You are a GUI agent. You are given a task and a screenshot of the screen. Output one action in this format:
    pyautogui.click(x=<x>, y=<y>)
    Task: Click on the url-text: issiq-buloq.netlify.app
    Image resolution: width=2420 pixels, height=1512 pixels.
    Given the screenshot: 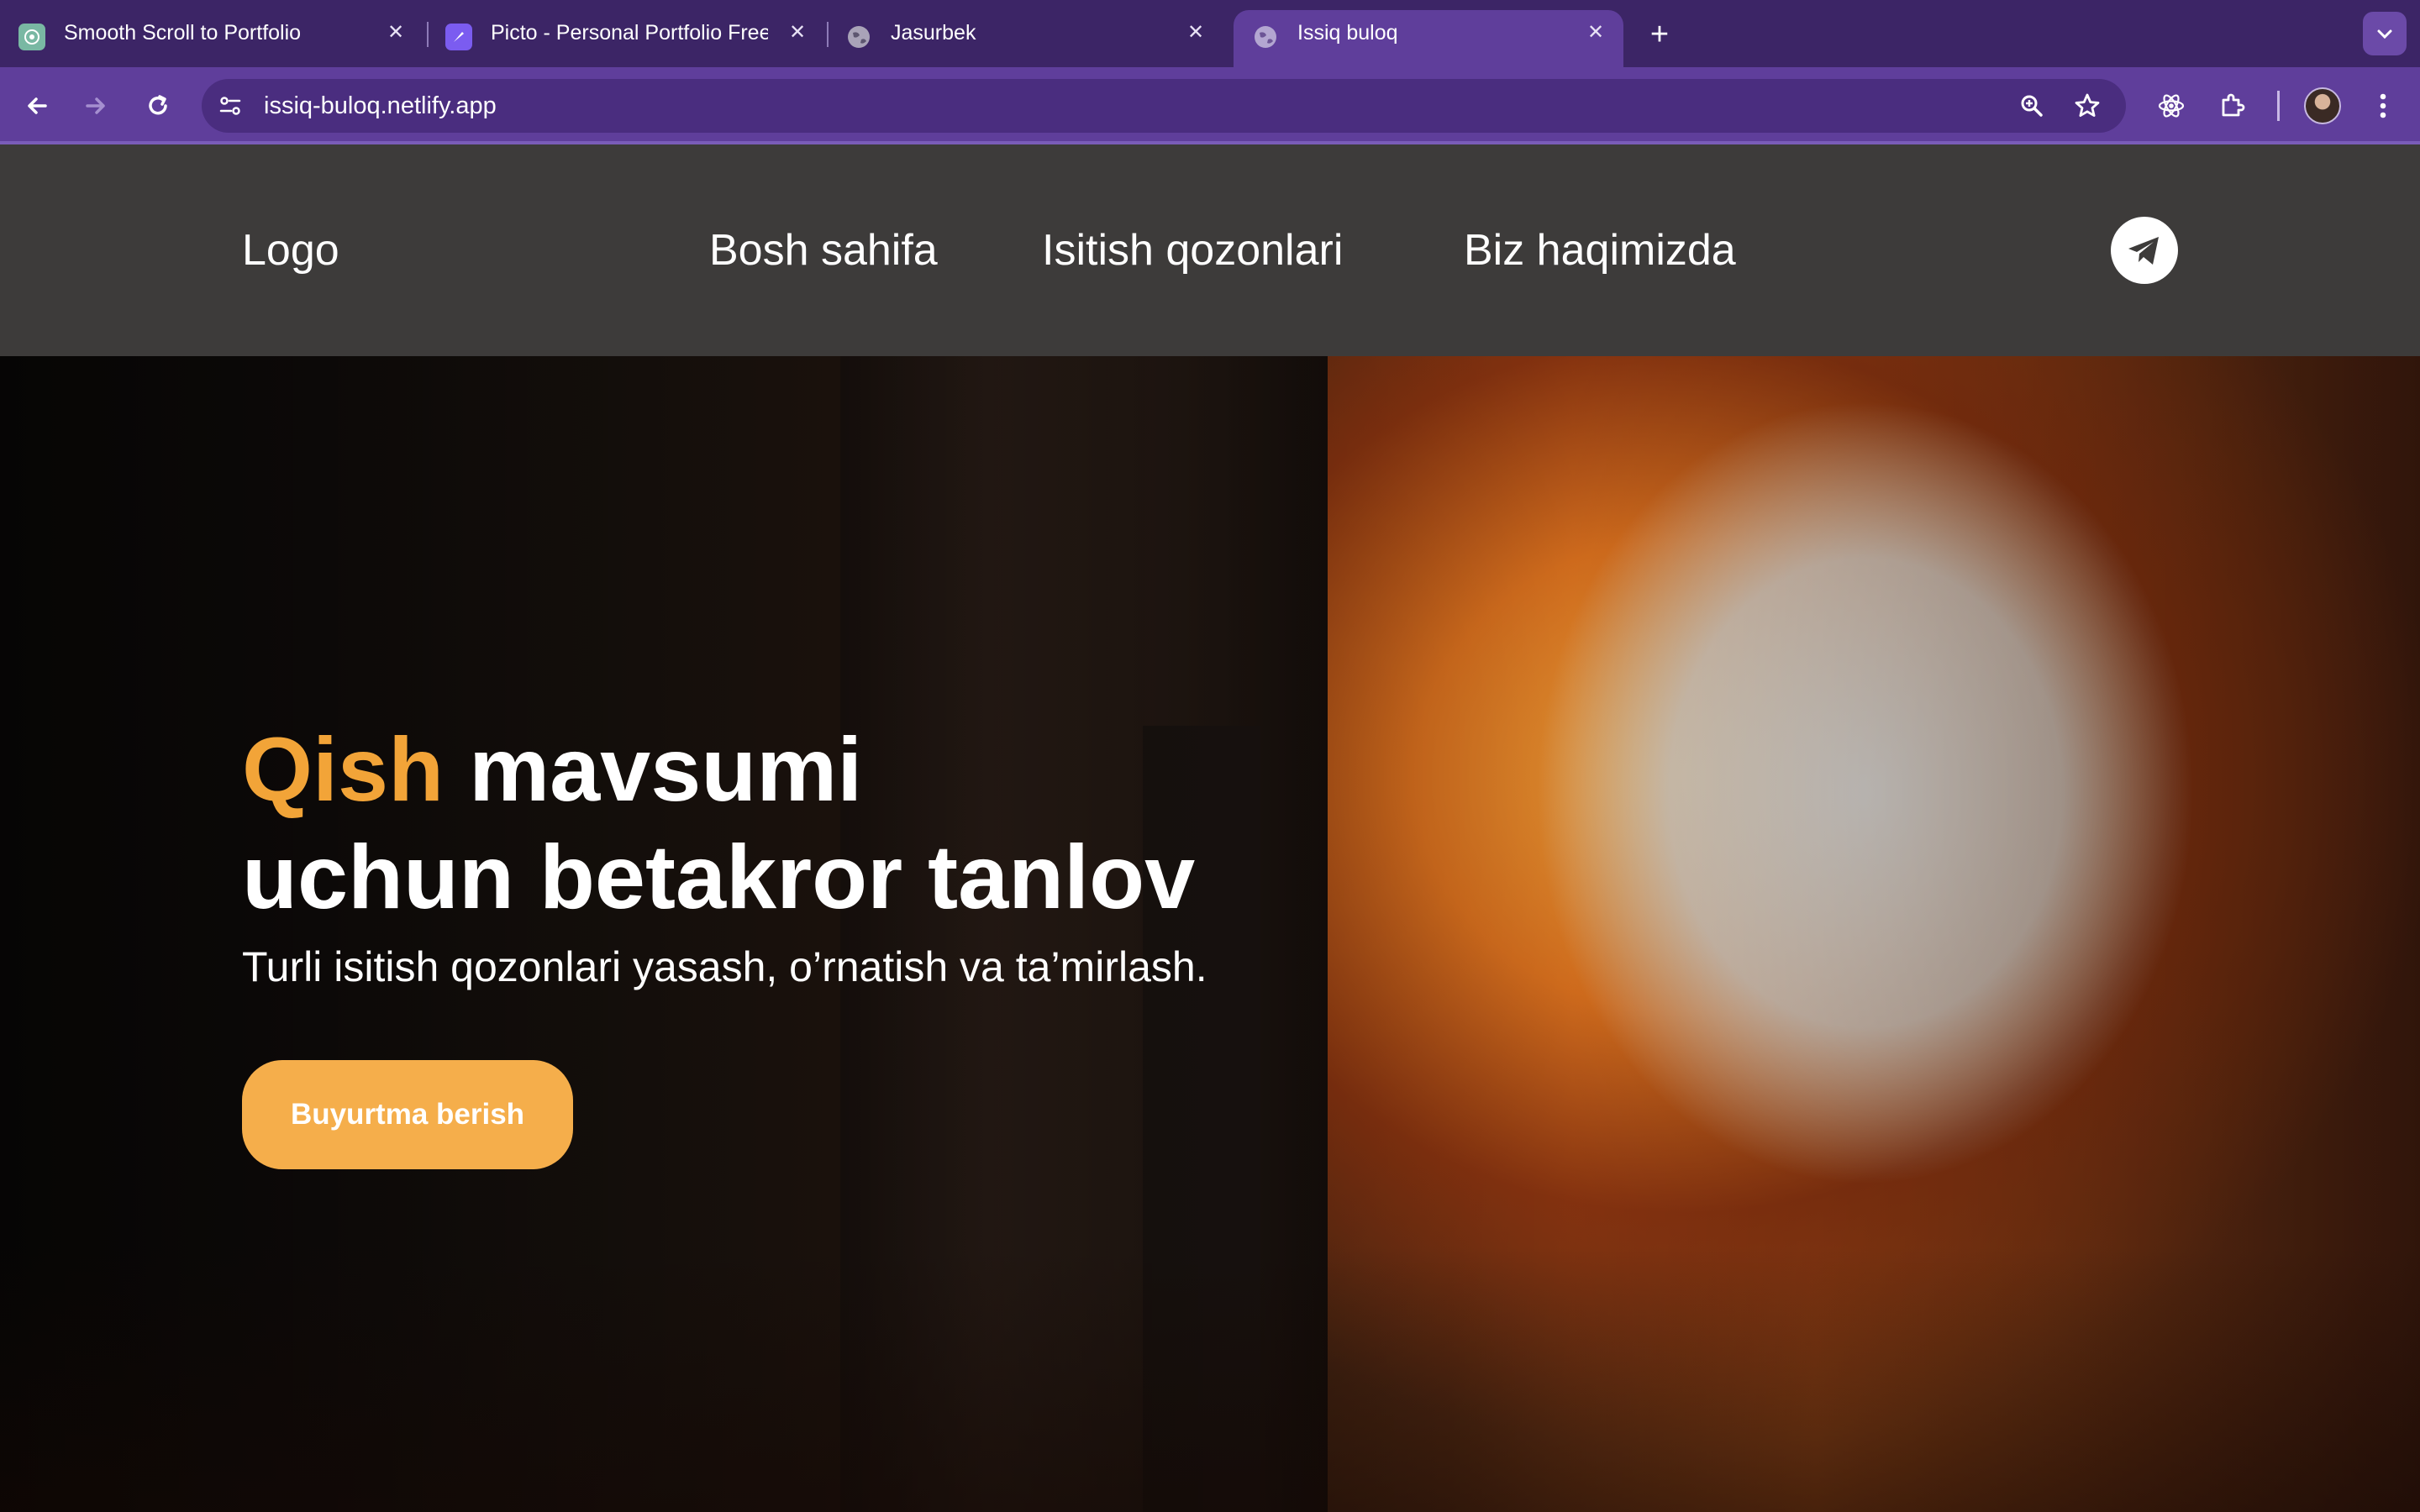 What is the action you would take?
    pyautogui.click(x=381, y=106)
    